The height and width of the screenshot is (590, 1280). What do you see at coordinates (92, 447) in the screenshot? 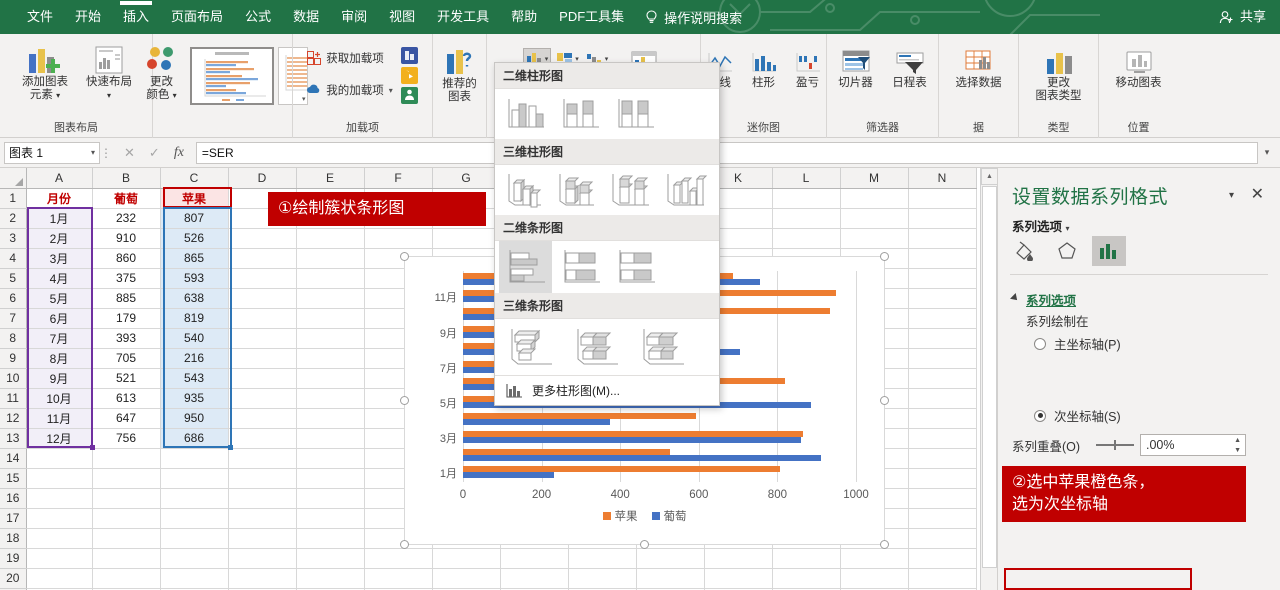
I see `selection-handle-months` at bounding box center [92, 447].